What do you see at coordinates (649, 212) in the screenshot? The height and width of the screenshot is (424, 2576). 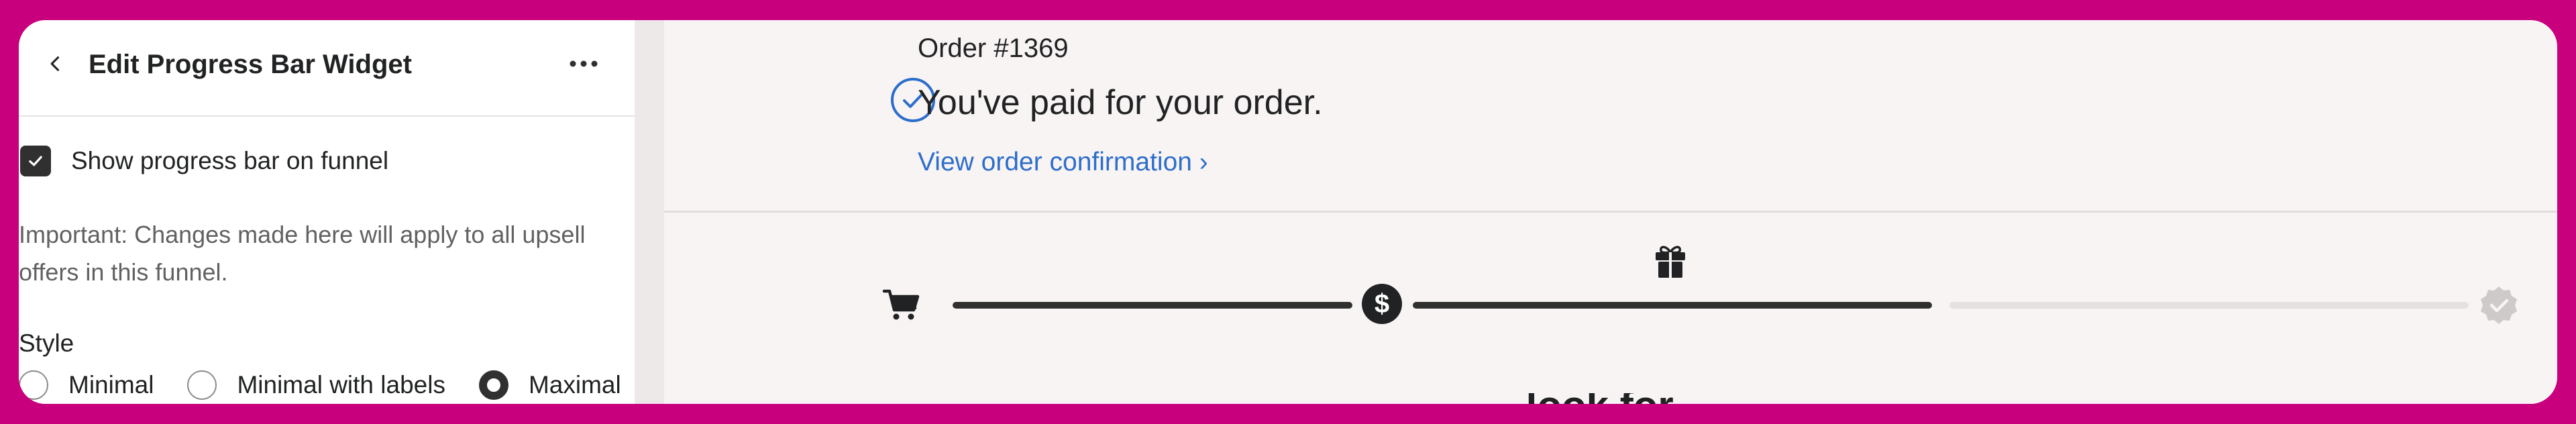 I see `panel-divider` at bounding box center [649, 212].